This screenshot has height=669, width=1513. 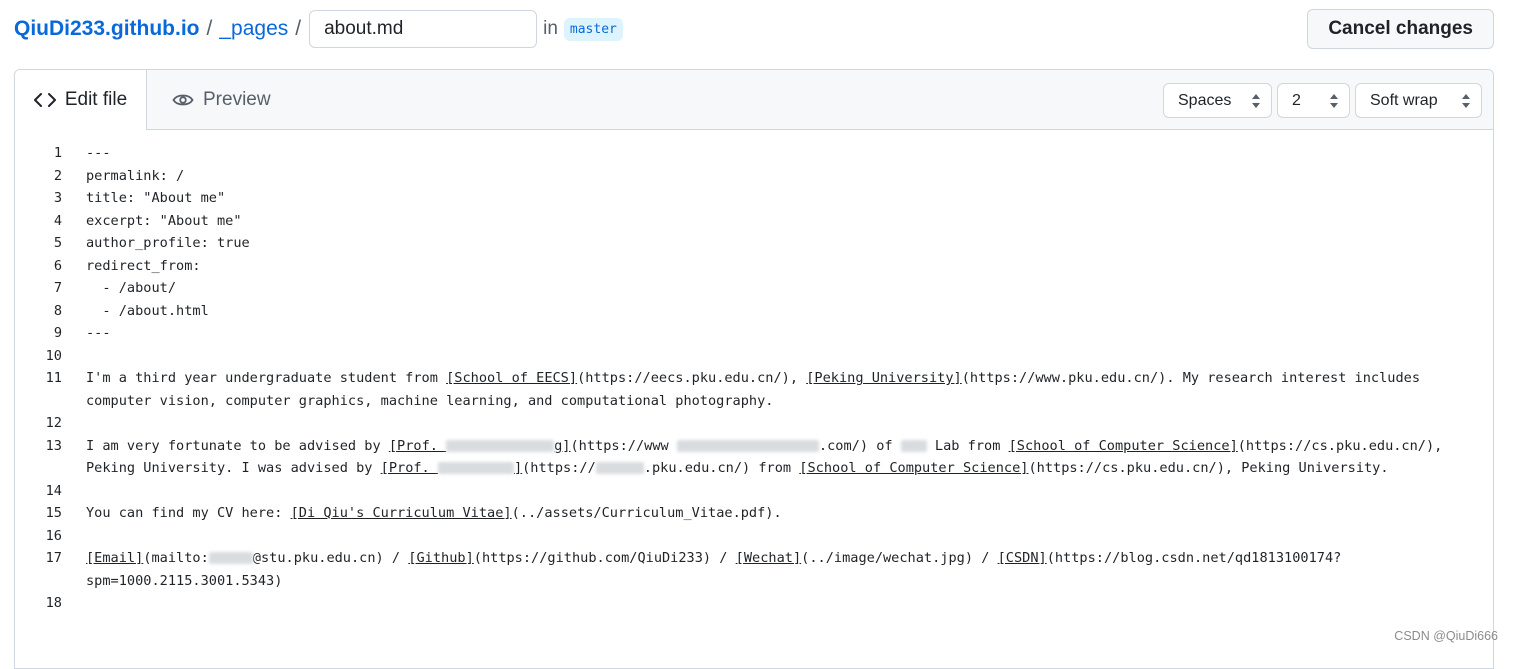 I want to click on markdown-link-text: [Github], so click(x=441, y=558).